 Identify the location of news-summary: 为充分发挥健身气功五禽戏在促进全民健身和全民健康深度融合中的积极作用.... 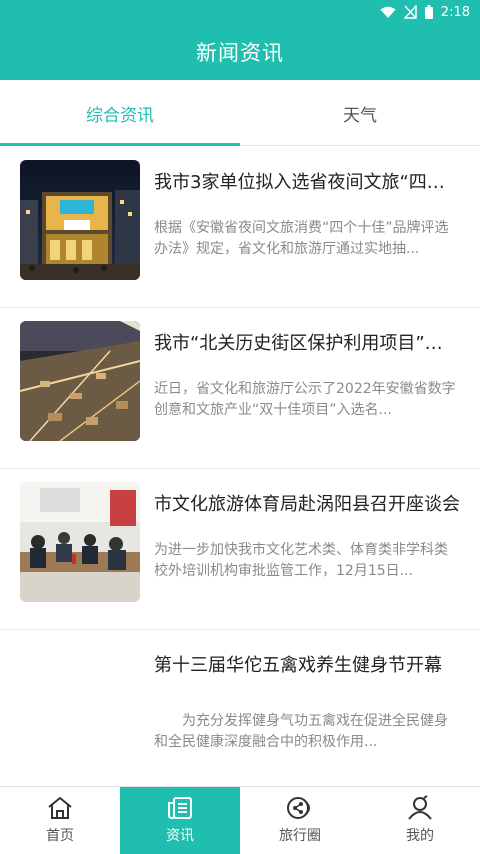
(301, 731).